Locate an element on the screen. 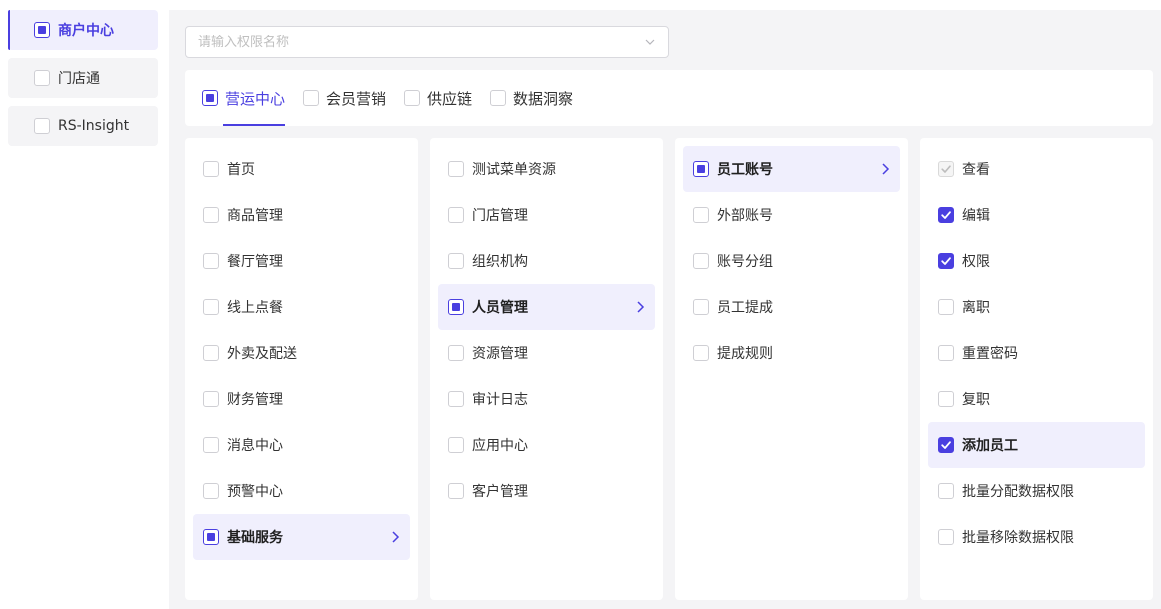  menu-item: 人员管理 is located at coordinates (546, 307).